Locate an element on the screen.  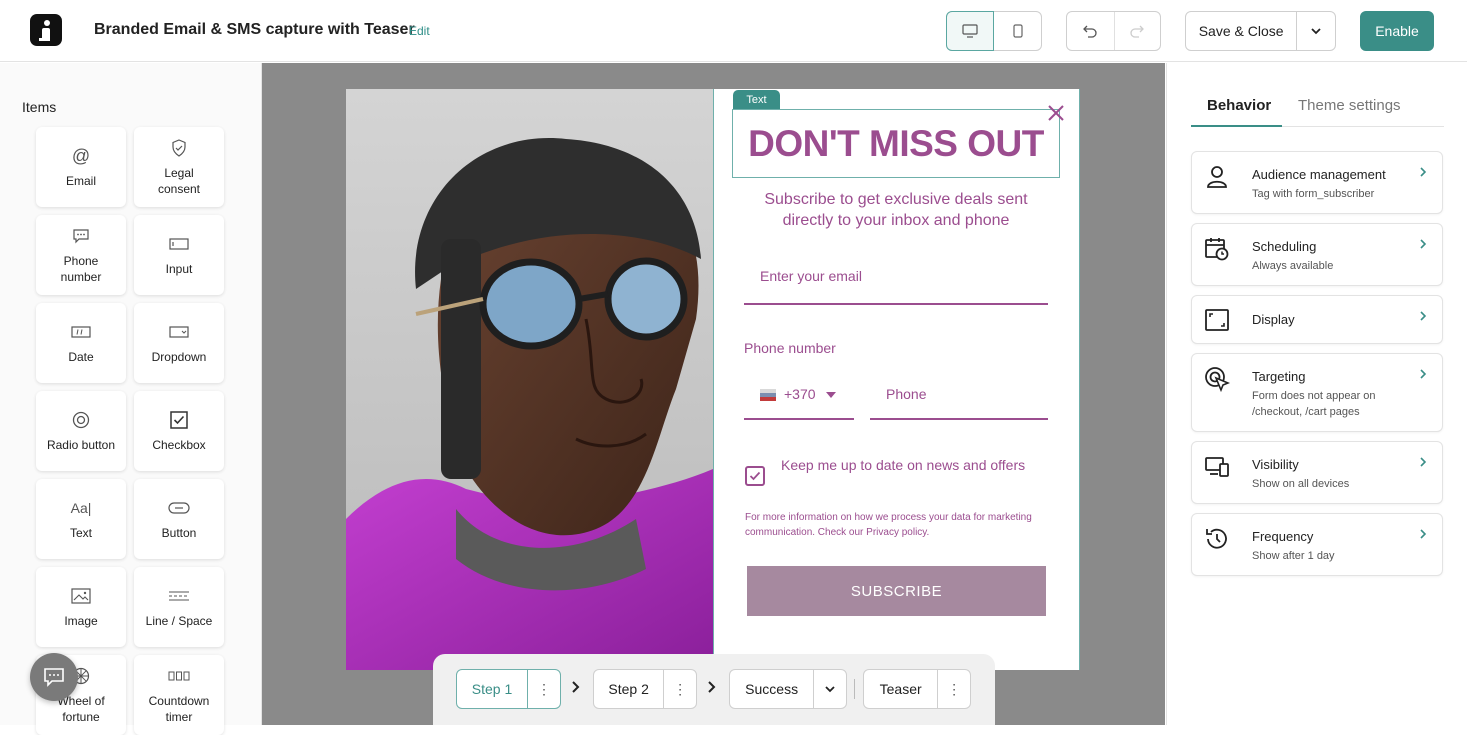
item-dropdown: Dropdown is located at coordinates (179, 343).